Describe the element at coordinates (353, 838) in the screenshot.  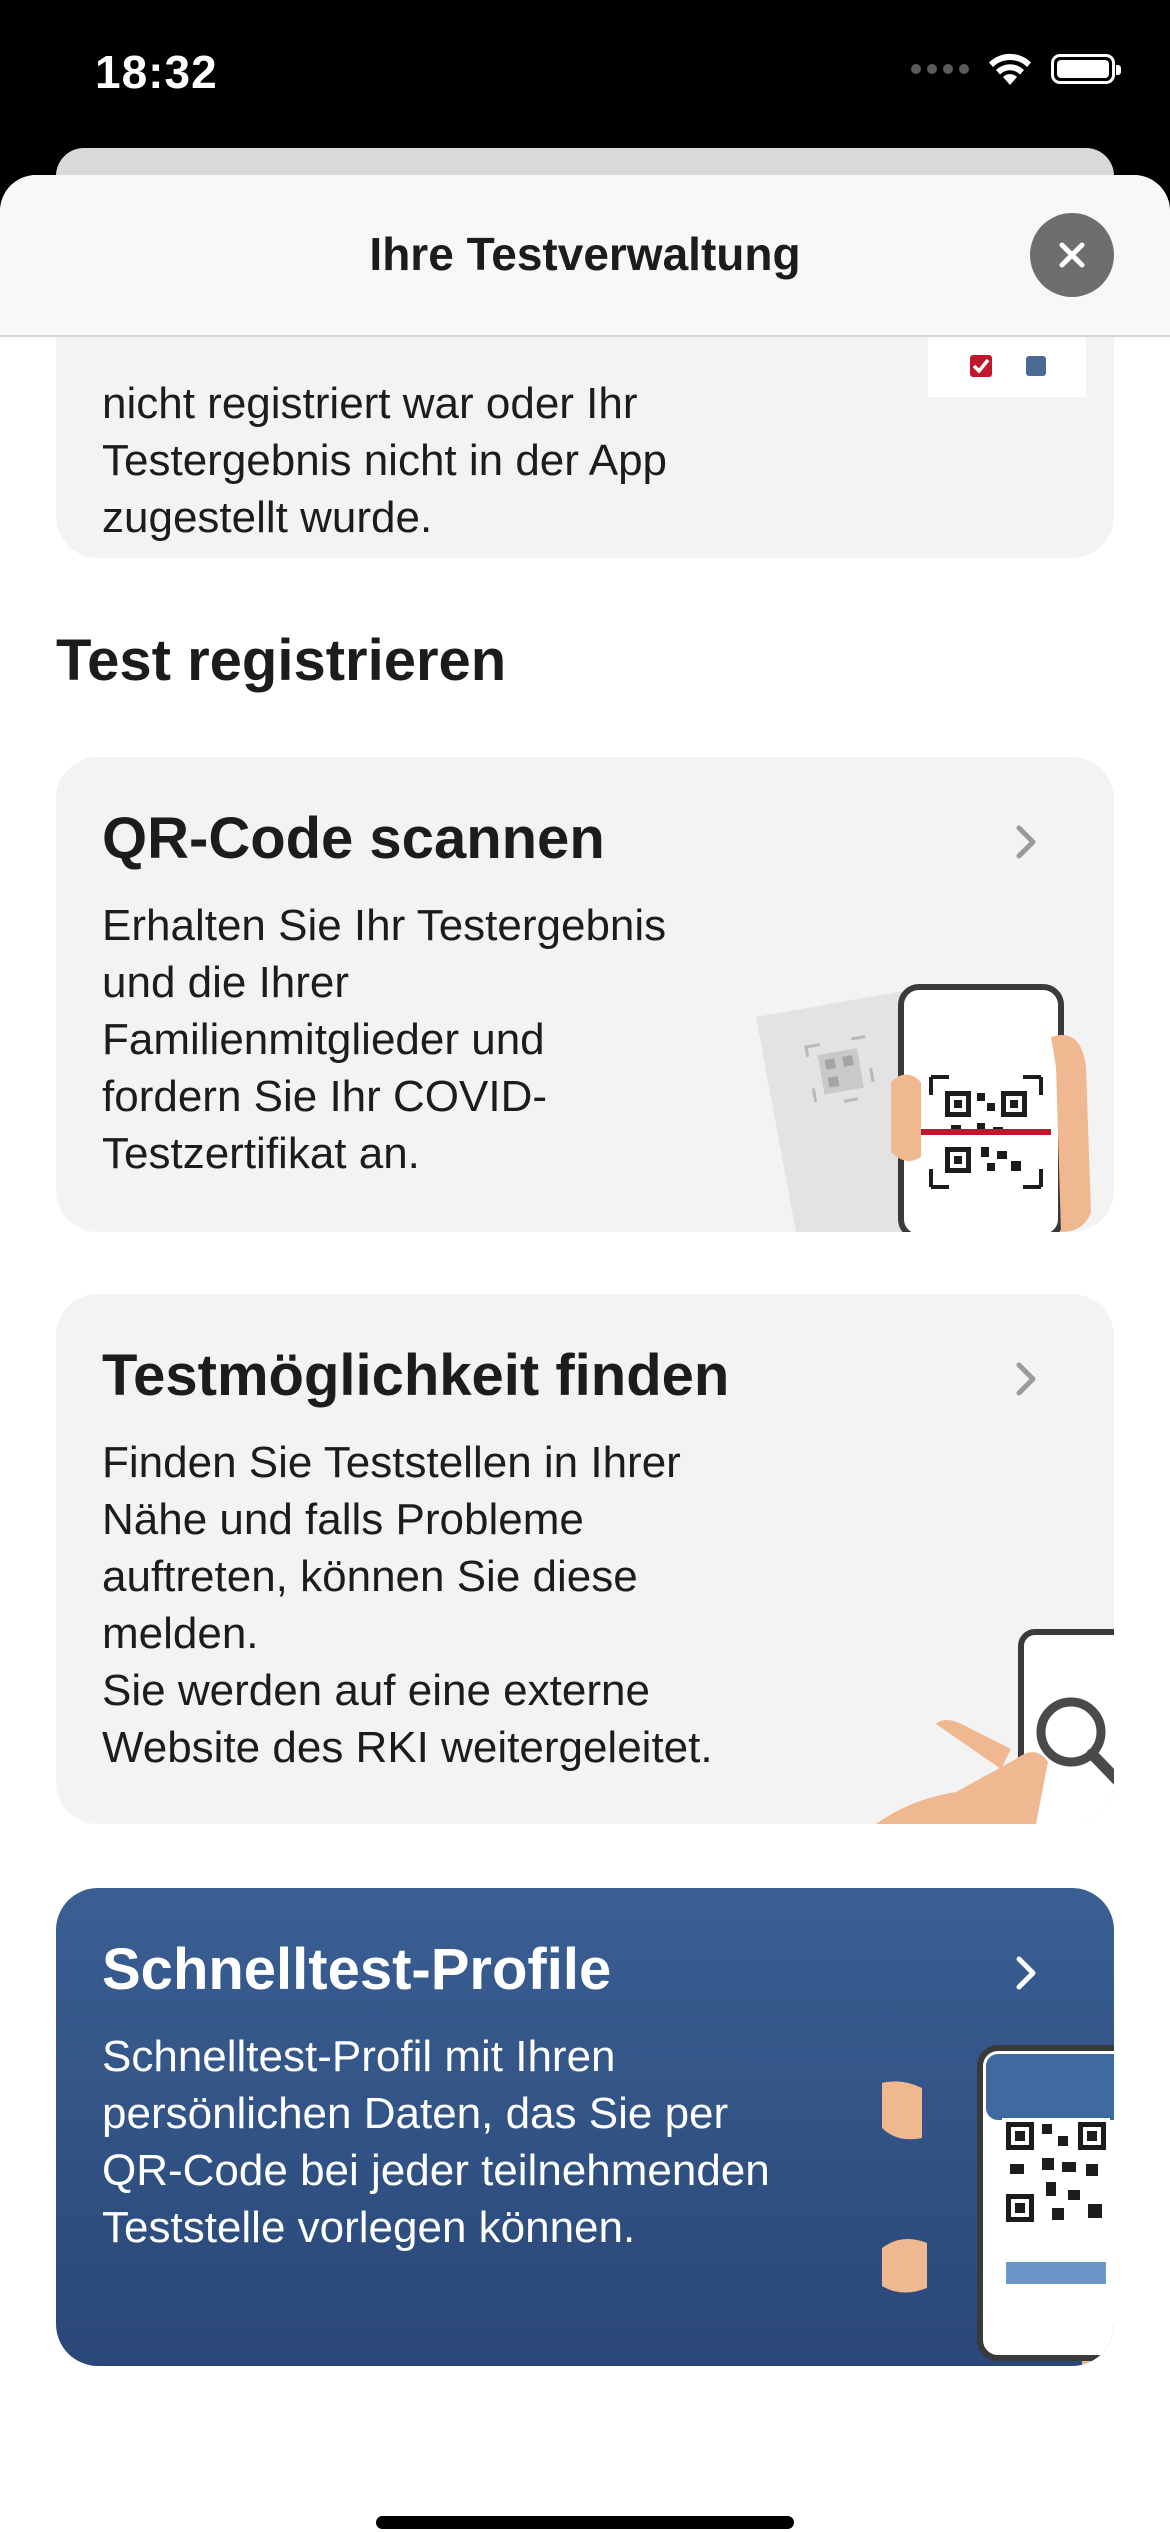
I see `card-title: QR-Code scannen` at that location.